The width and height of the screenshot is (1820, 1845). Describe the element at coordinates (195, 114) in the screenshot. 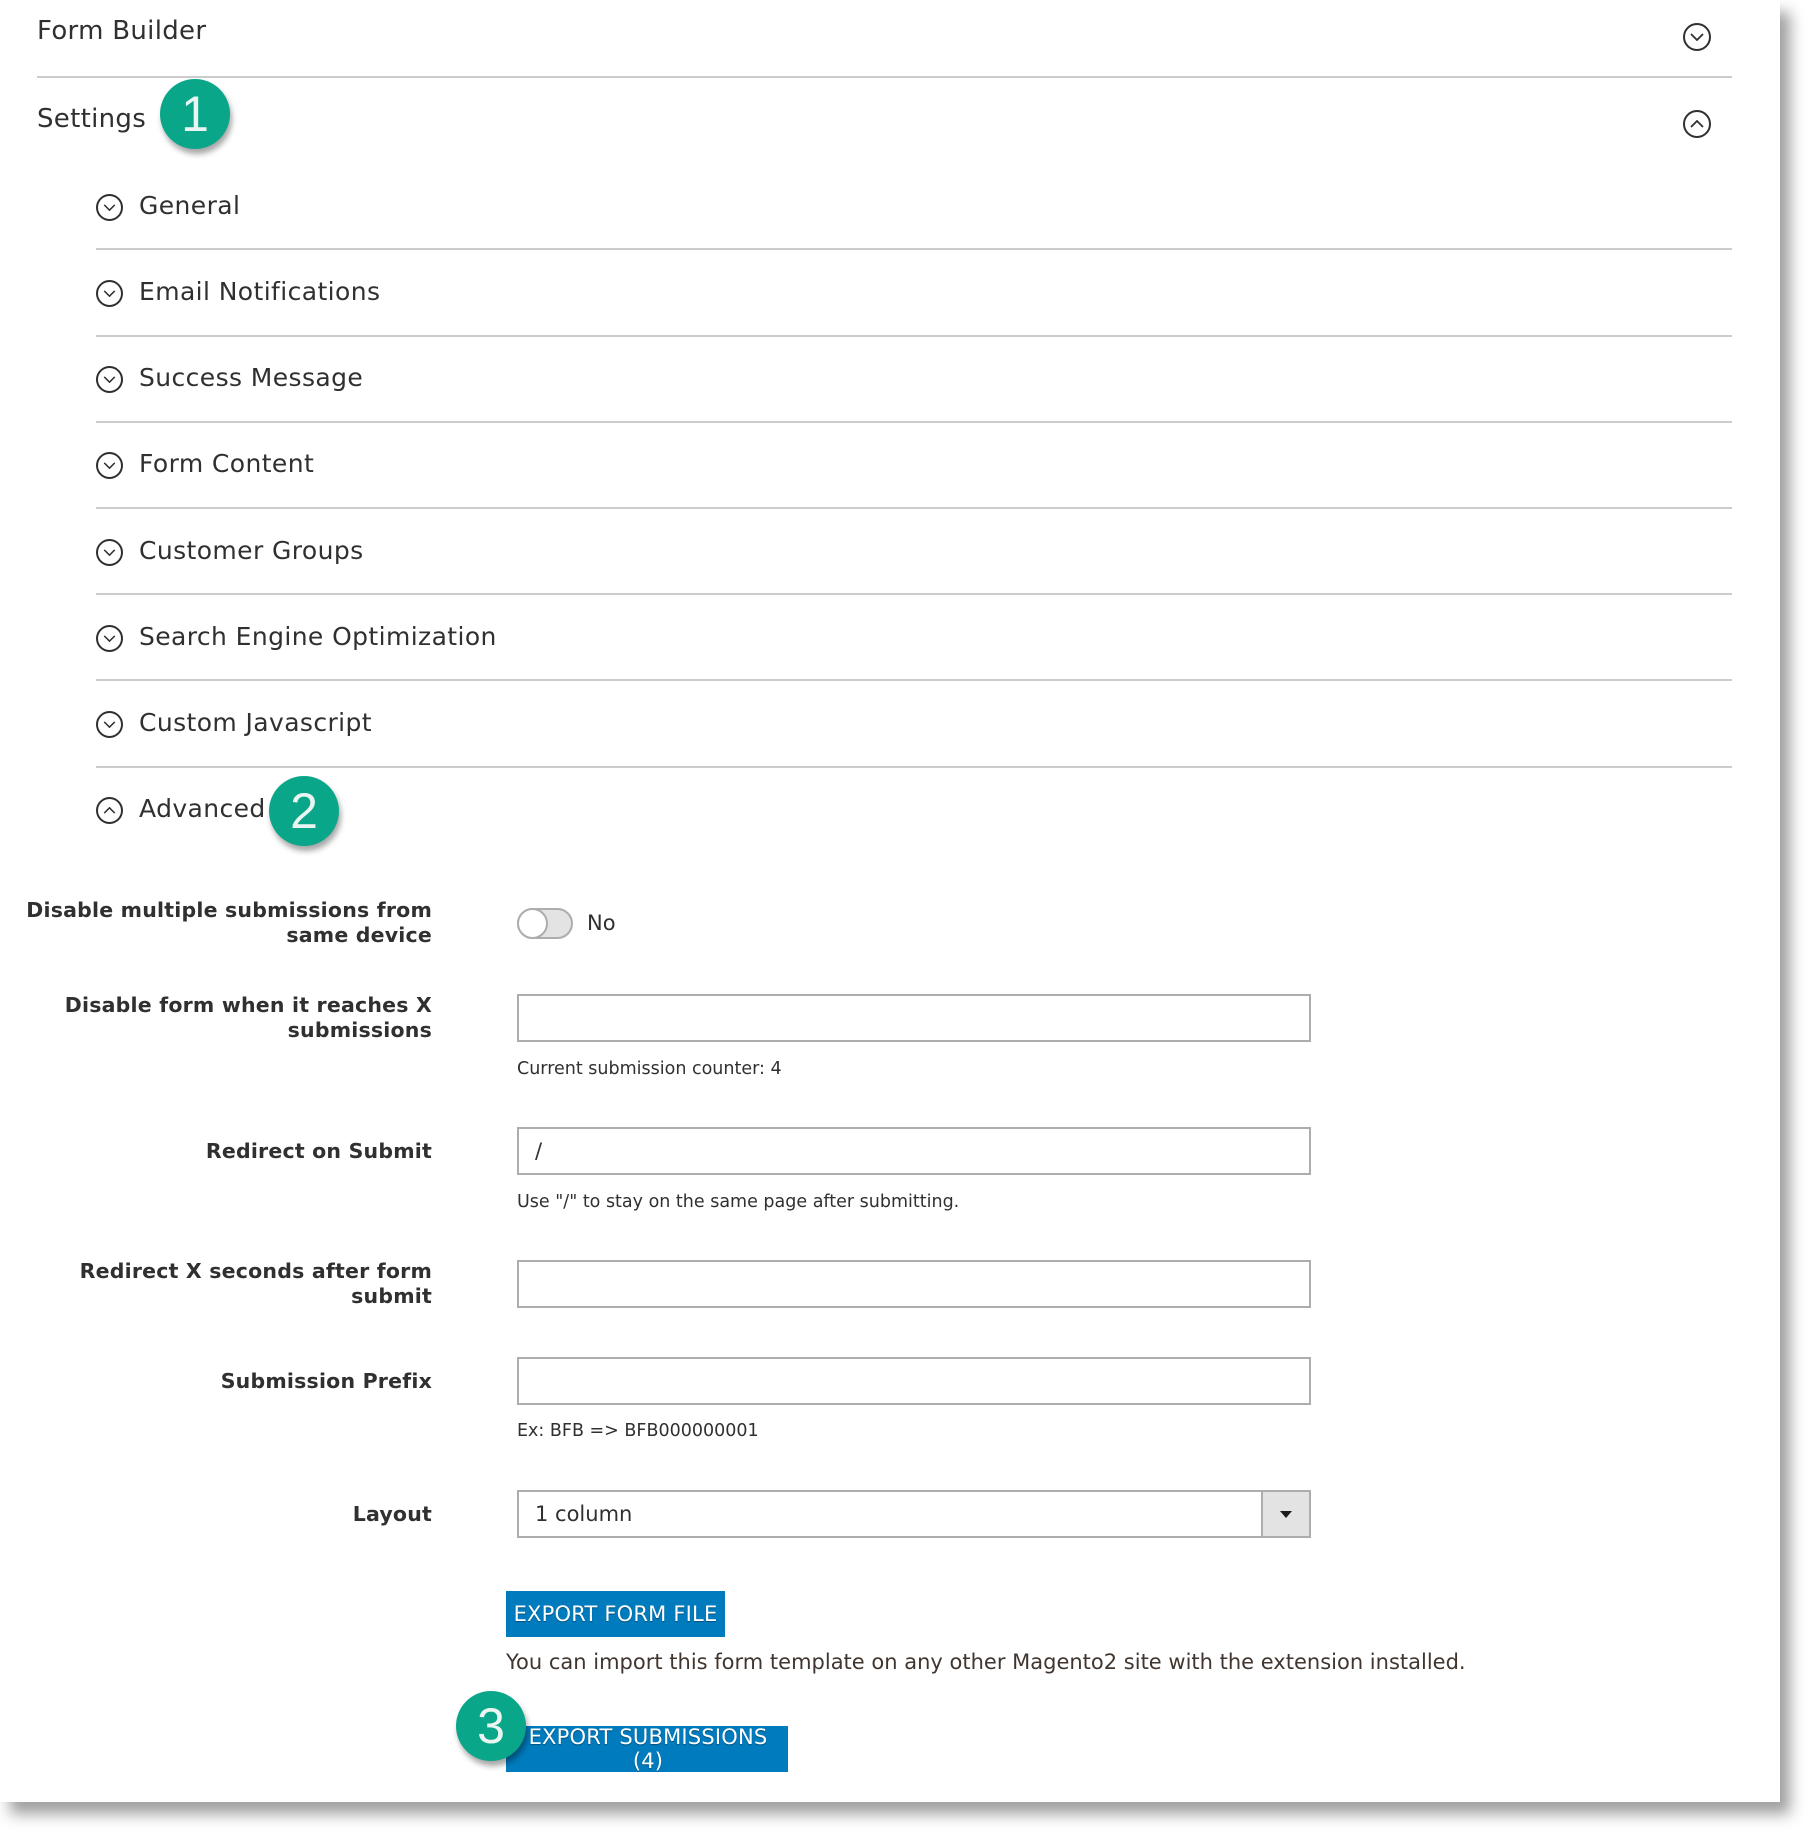

I see `step-badge-1: 1` at that location.